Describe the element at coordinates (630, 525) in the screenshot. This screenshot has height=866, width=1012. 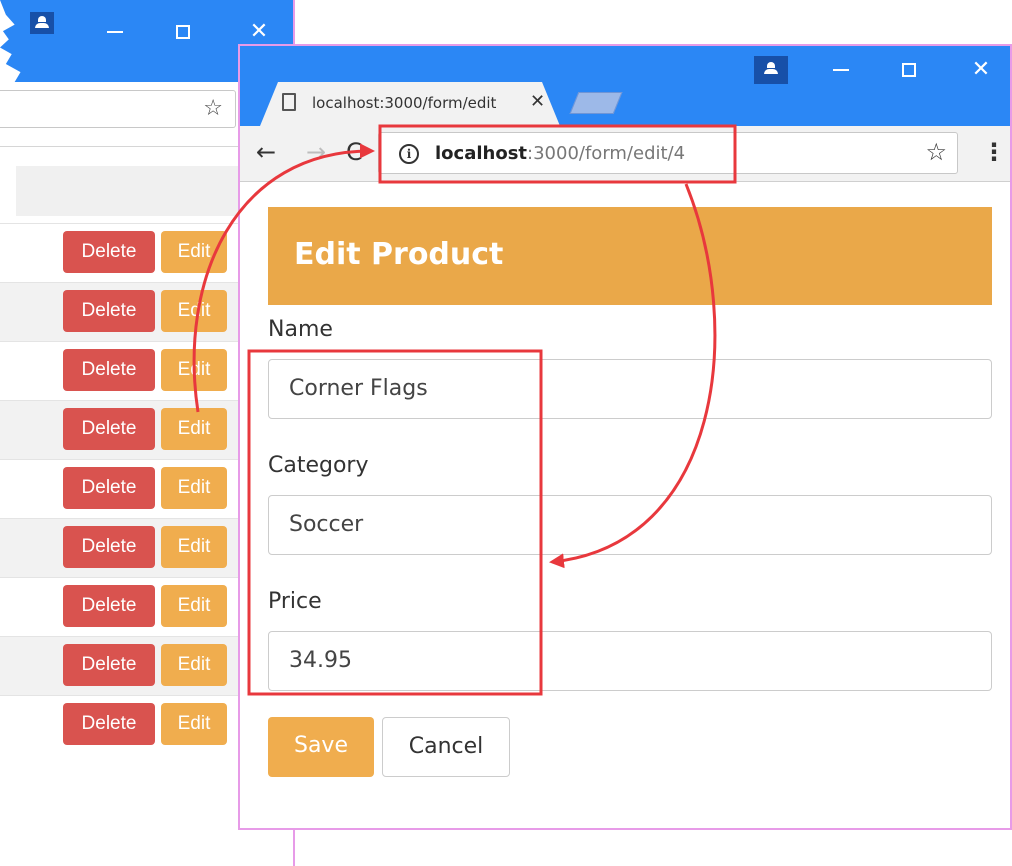
I see `category-input: Soccer` at that location.